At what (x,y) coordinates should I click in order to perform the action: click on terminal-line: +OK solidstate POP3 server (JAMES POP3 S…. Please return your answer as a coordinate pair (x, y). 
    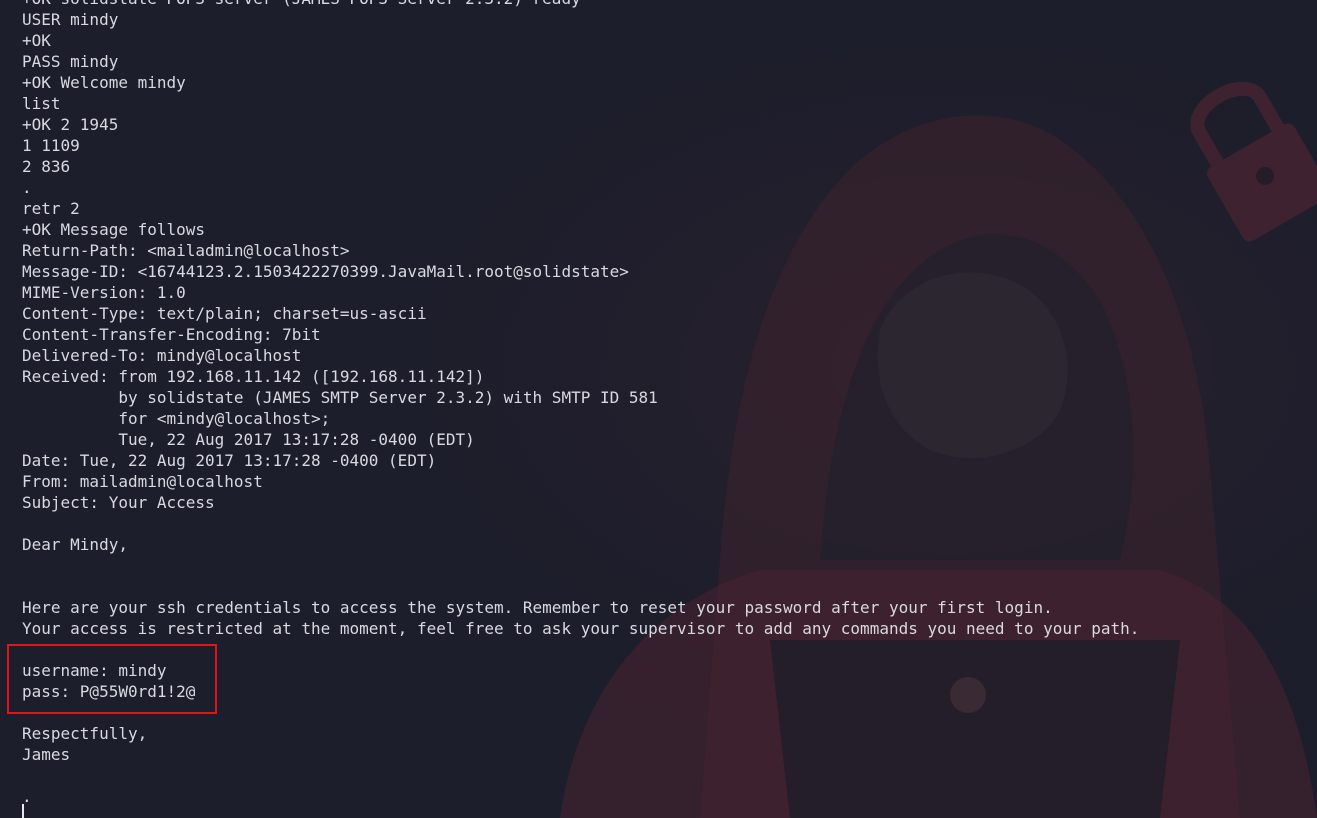
    Looking at the image, I should click on (580, 4).